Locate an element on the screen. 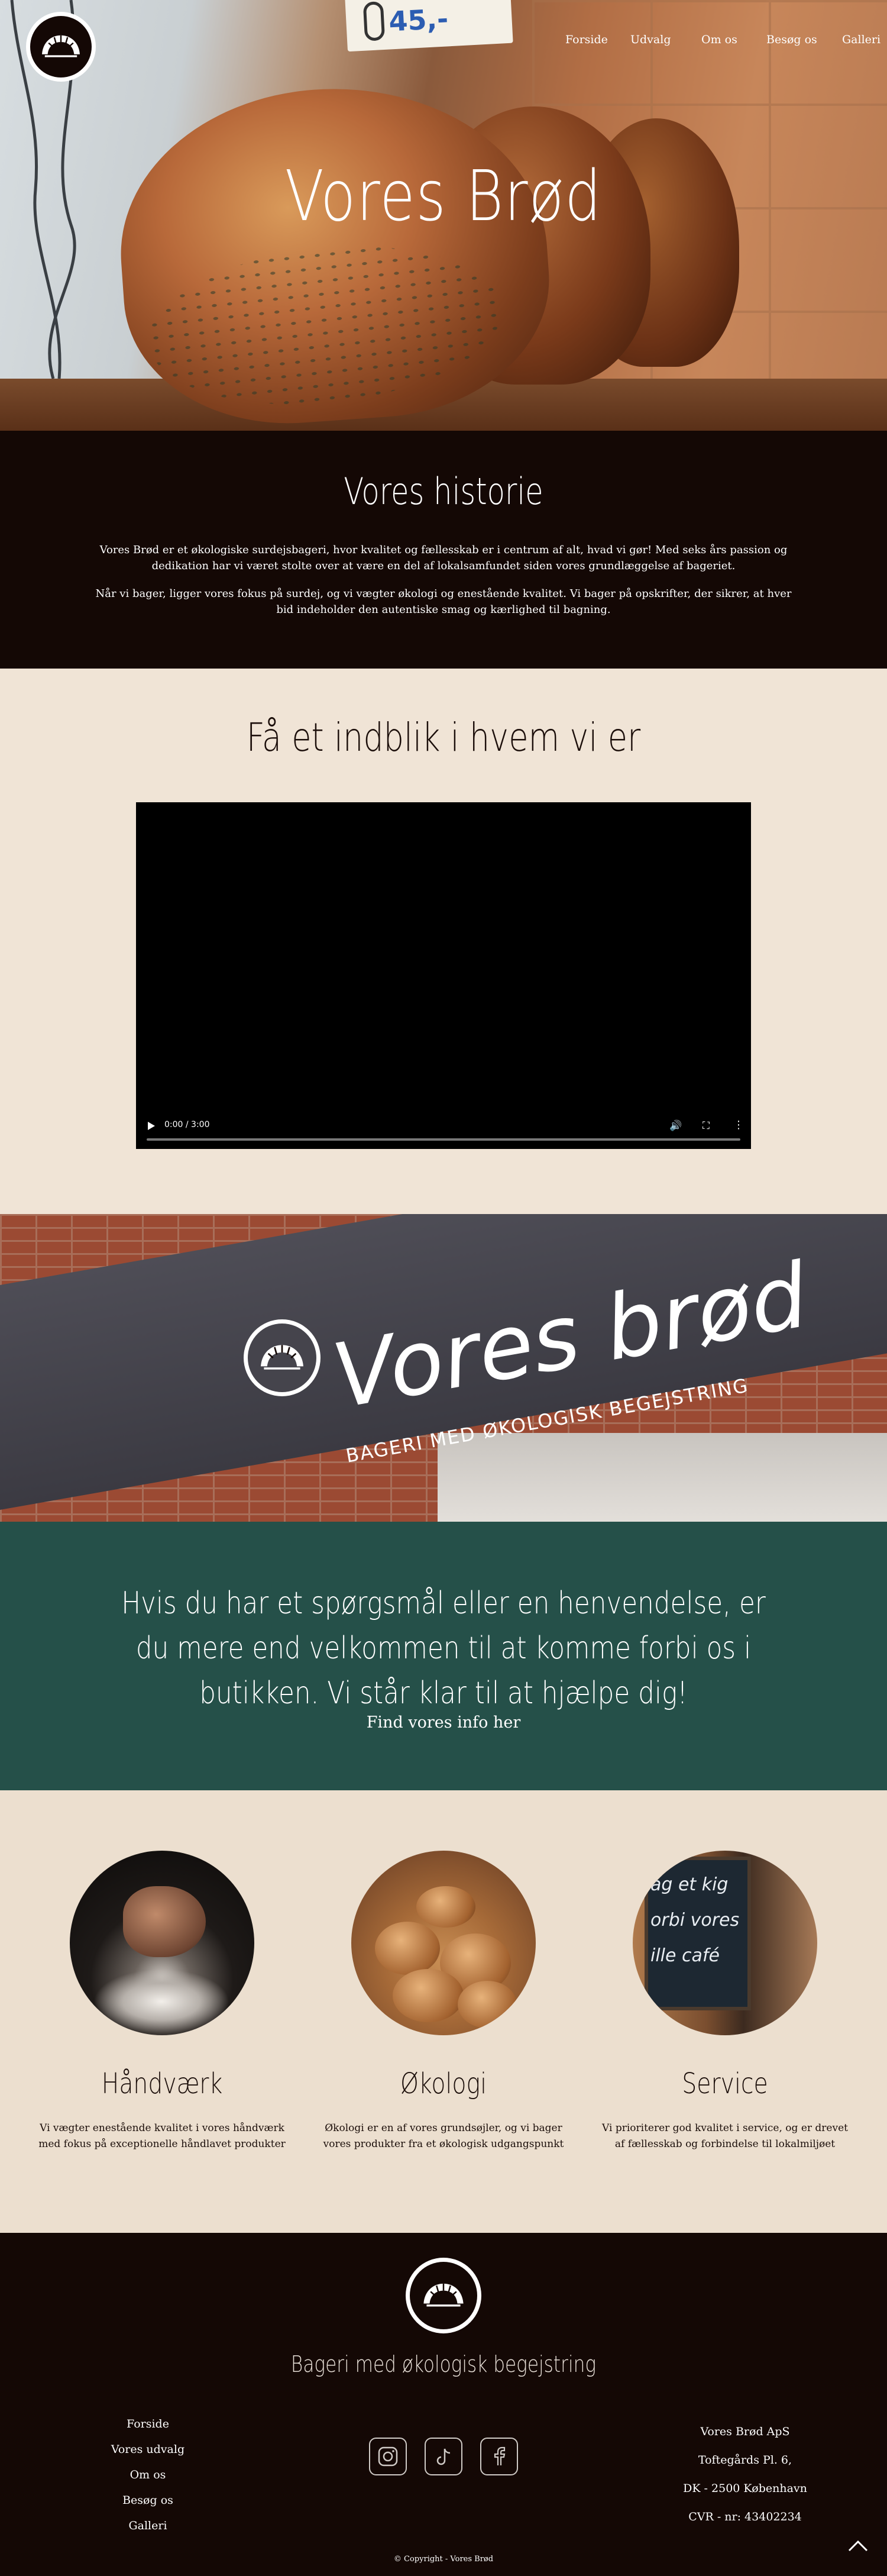 The width and height of the screenshot is (887, 2576). footer-logo is located at coordinates (444, 2295).